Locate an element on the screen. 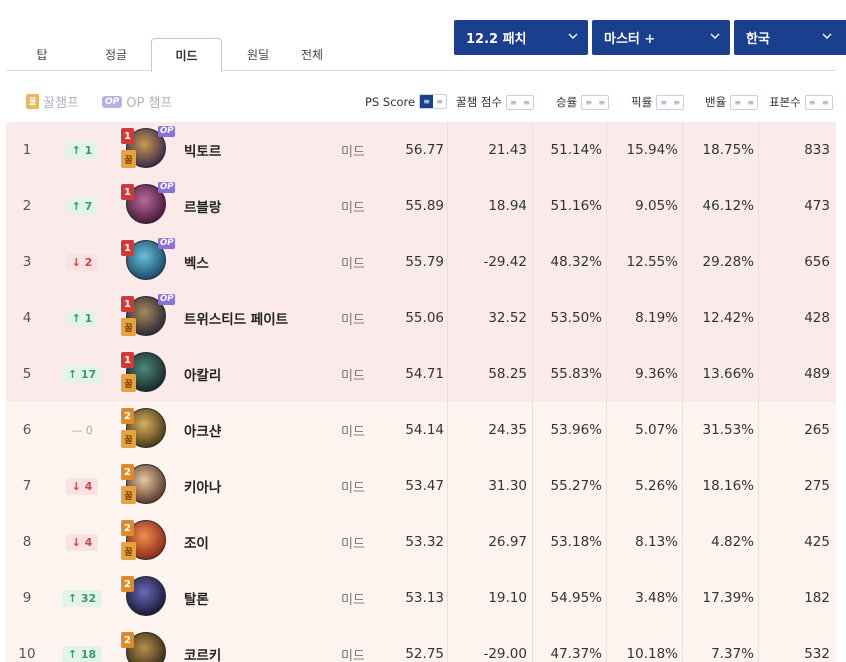  patch-select-value: 12.2 패치 is located at coordinates (496, 39).